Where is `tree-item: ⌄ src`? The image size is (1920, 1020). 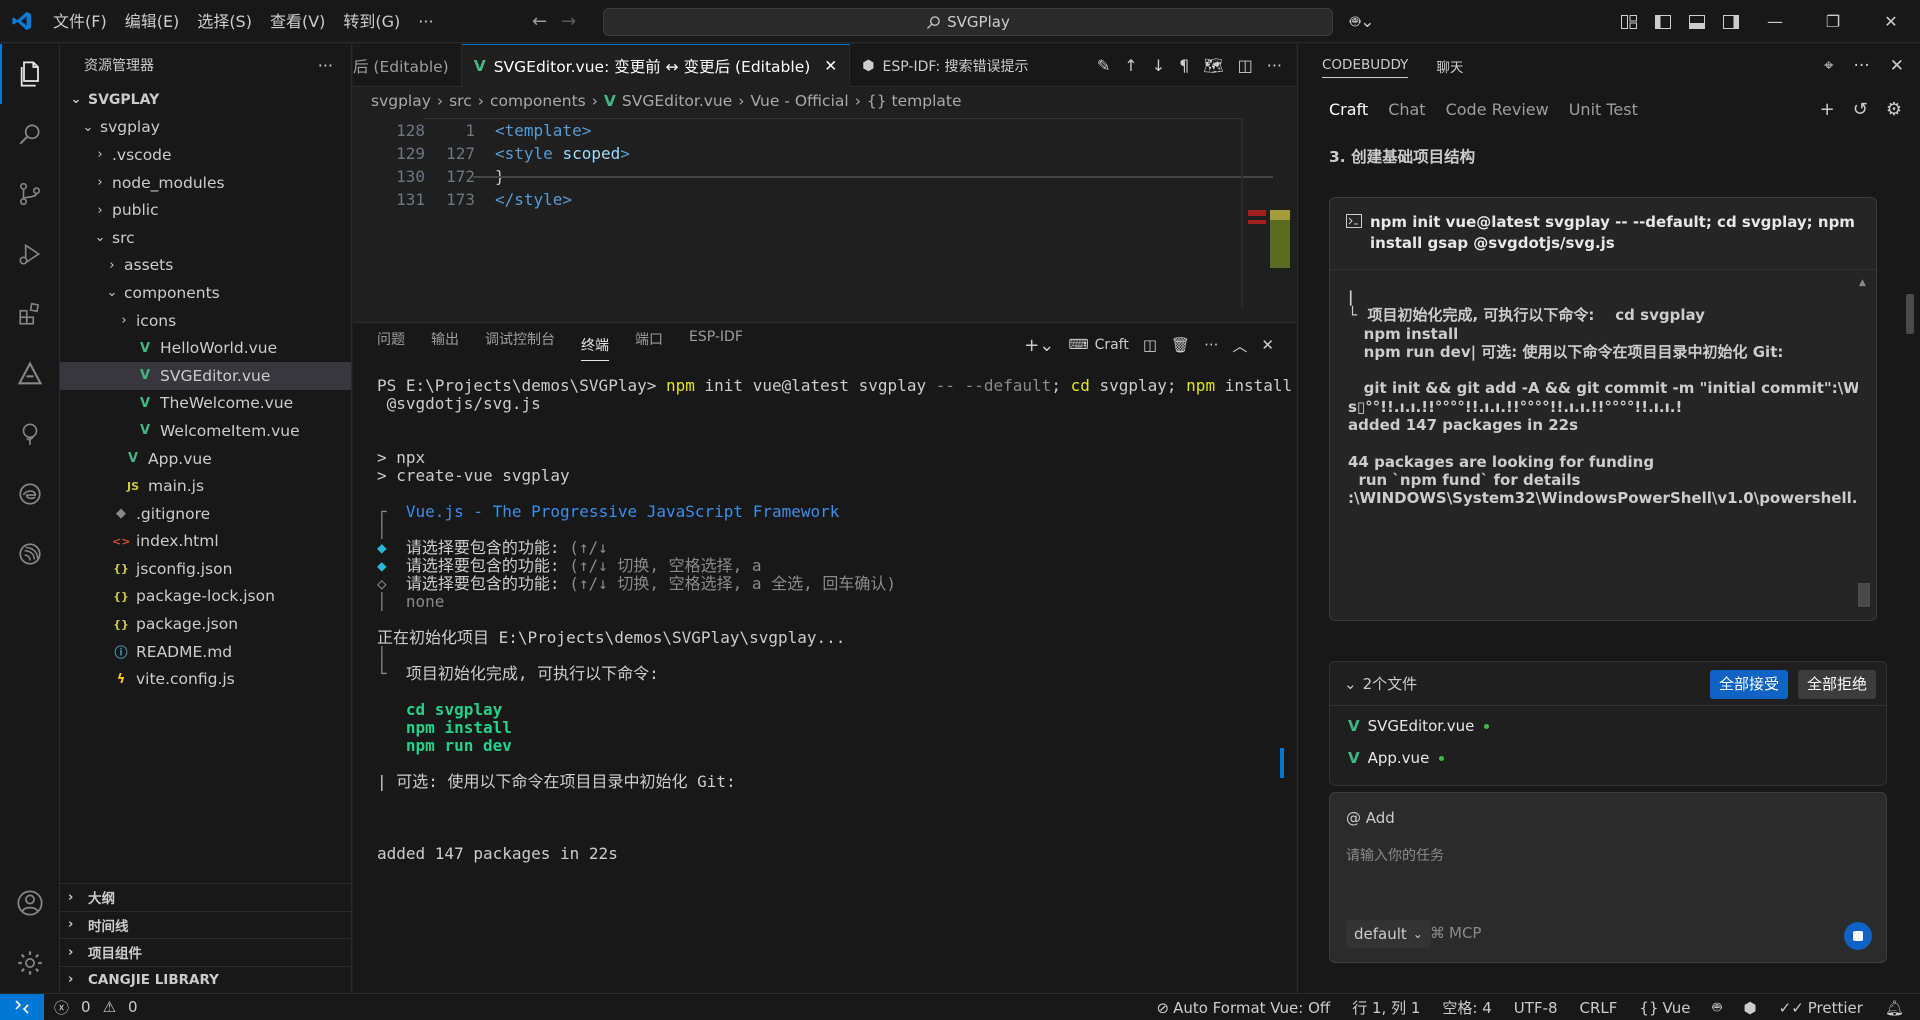
tree-item: ⌄ src is located at coordinates (205, 238).